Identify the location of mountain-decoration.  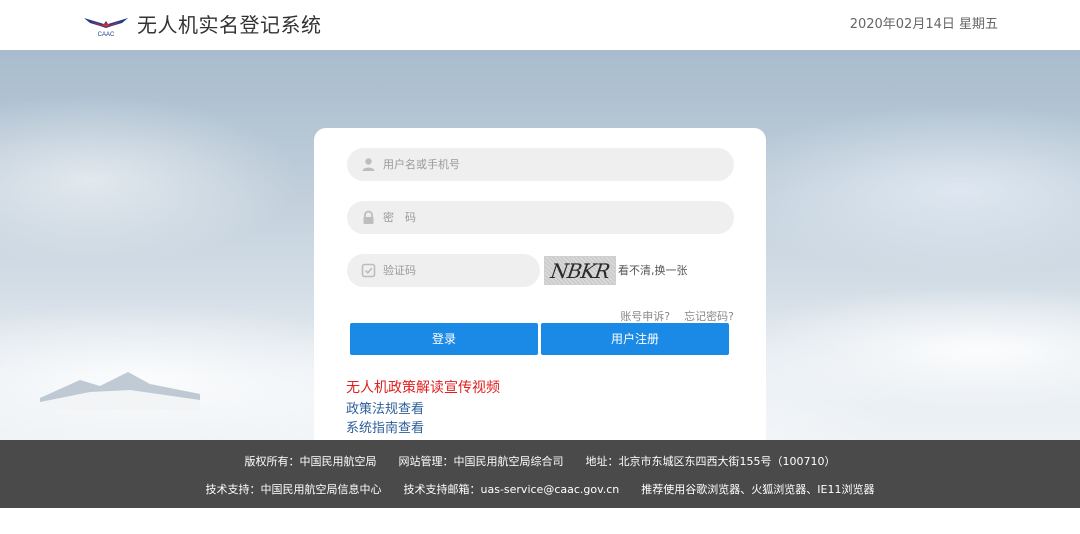
(120, 391).